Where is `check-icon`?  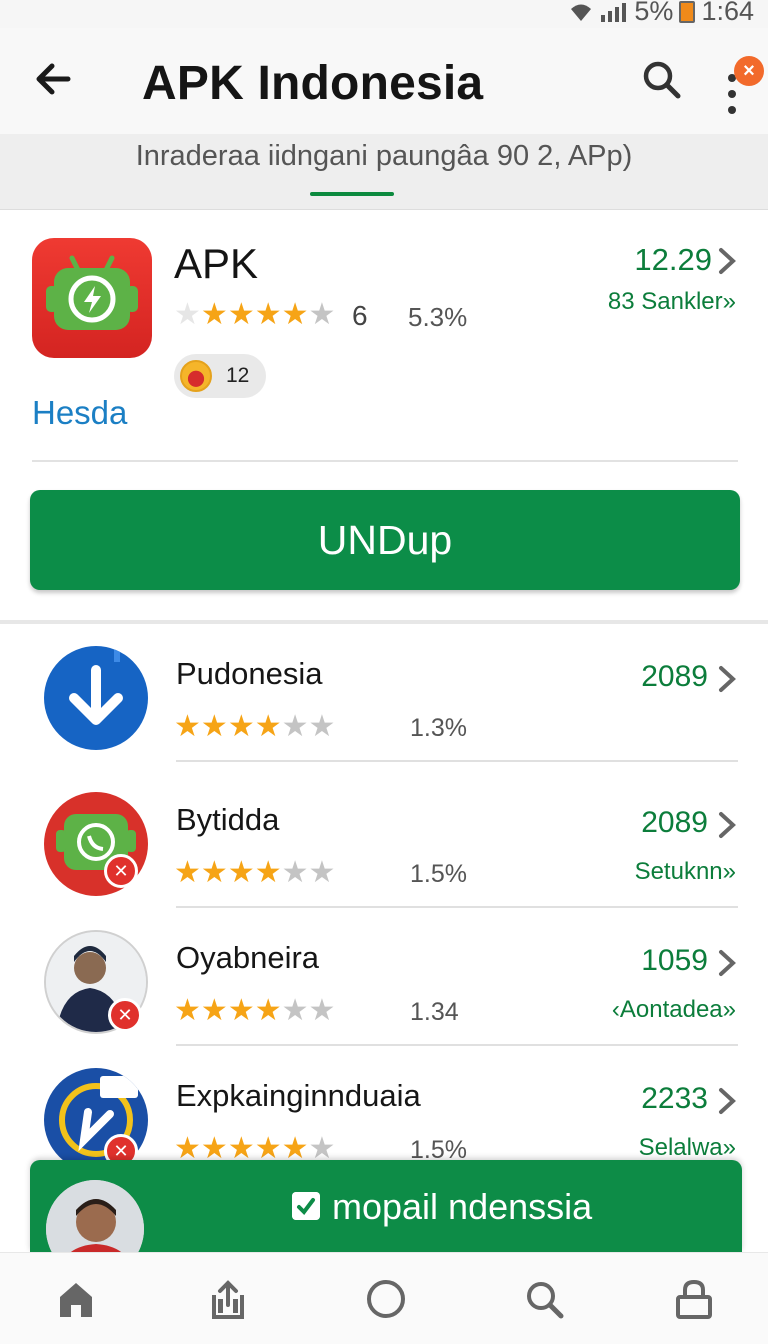
check-icon is located at coordinates (306, 1206).